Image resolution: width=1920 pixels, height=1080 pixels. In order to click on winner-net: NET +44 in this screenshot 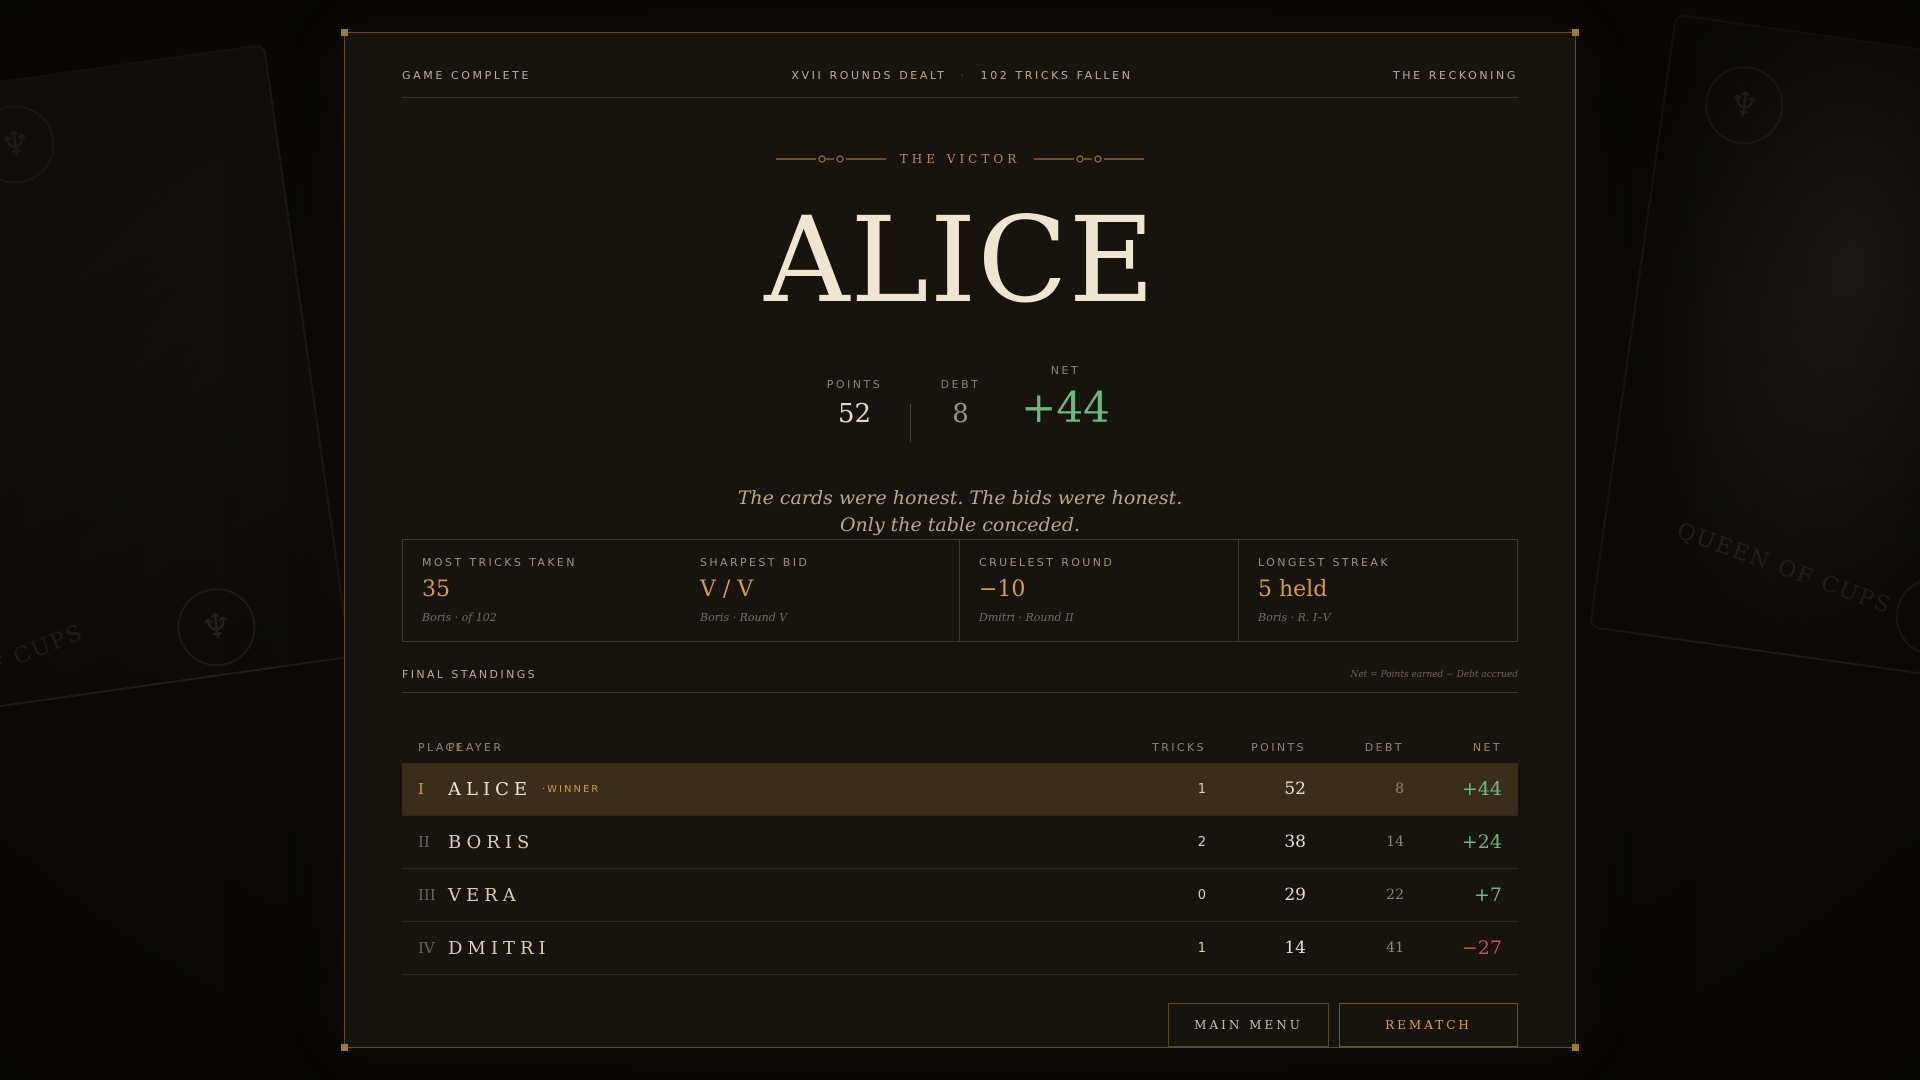, I will do `click(1066, 398)`.